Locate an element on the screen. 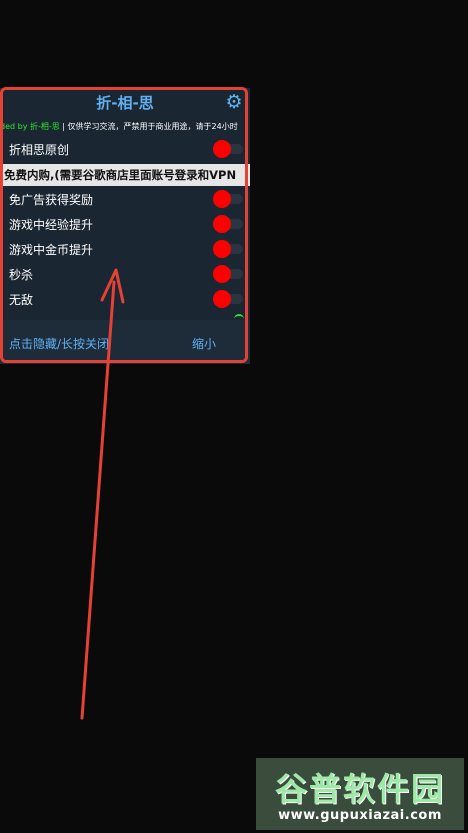  watermark-url: www.gupuxiazai.com is located at coordinates (360, 815).